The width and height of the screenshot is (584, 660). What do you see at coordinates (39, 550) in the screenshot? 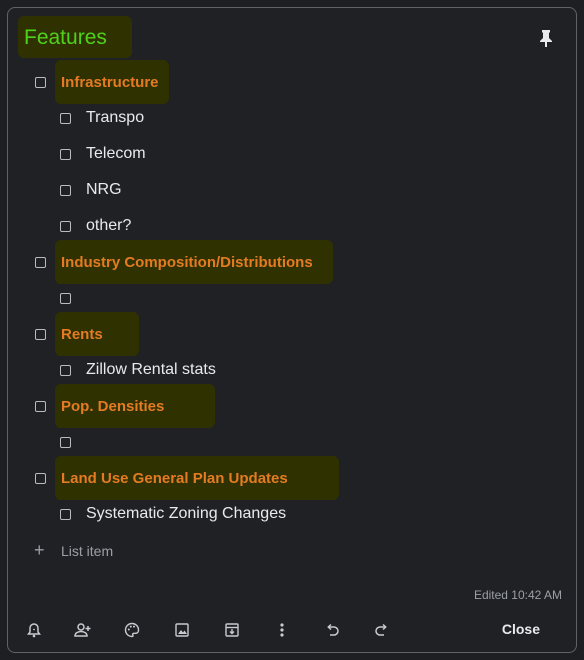
I see `plus-icon: +` at bounding box center [39, 550].